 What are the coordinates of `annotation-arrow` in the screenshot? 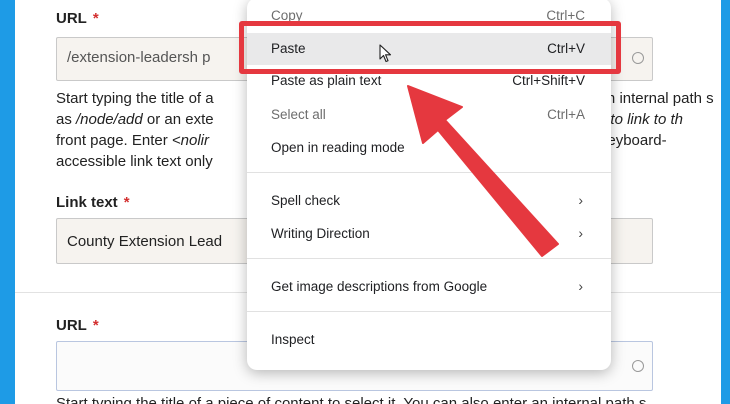 It's located at (483, 171).